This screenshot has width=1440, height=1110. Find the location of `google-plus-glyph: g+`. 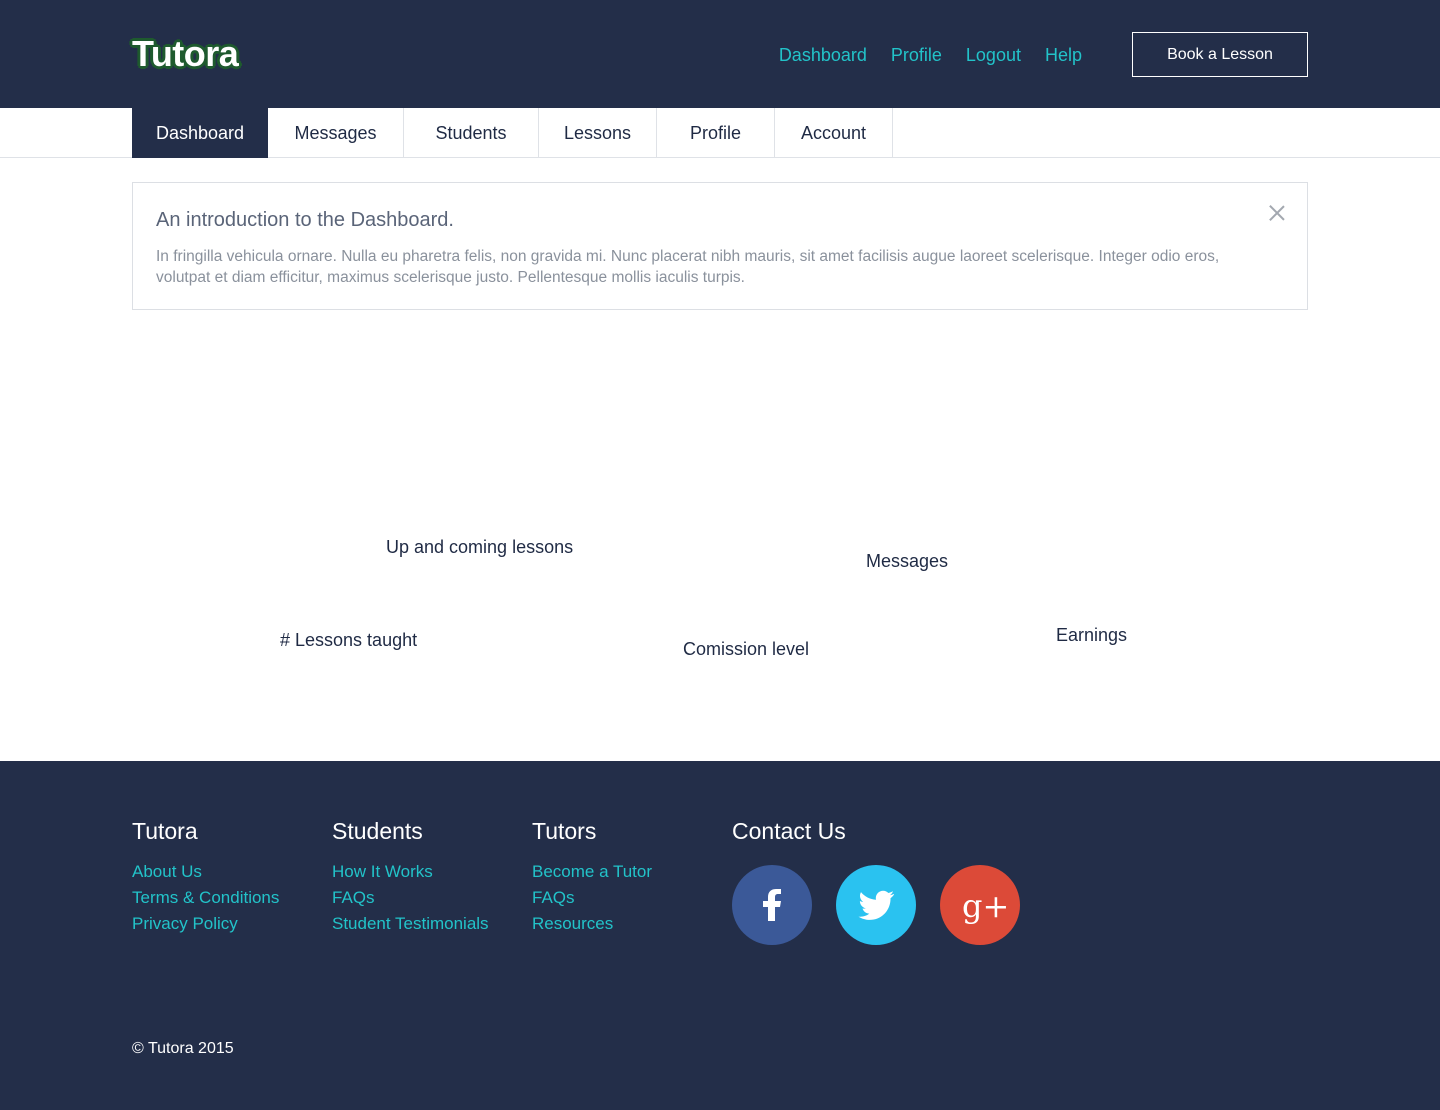

google-plus-glyph: g+ is located at coordinates (985, 906).